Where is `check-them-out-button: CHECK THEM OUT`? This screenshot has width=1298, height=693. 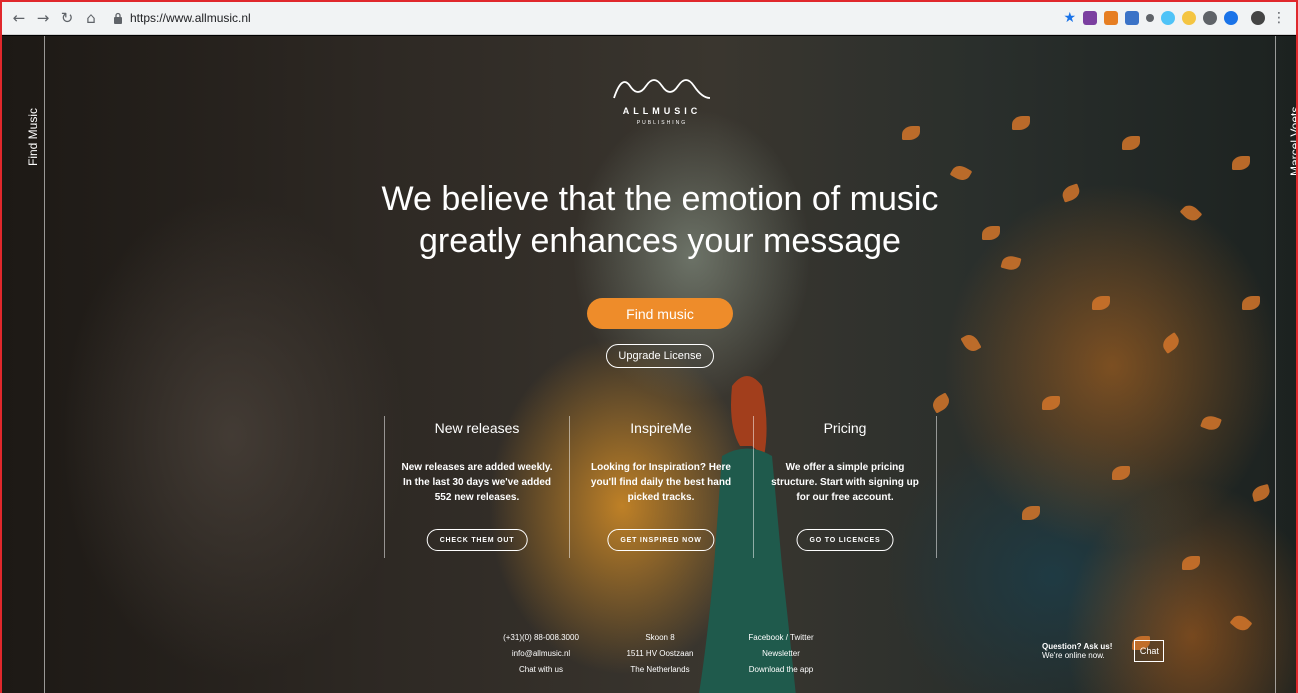 check-them-out-button: CHECK THEM OUT is located at coordinates (477, 540).